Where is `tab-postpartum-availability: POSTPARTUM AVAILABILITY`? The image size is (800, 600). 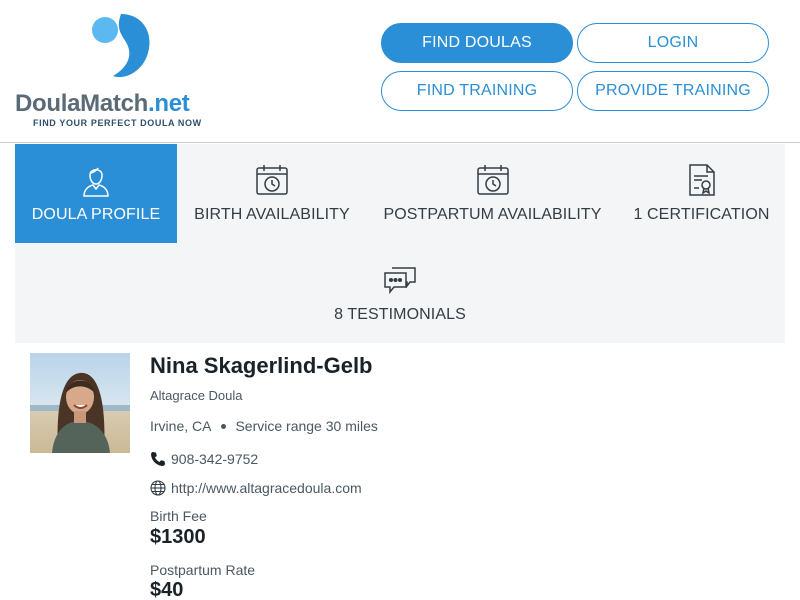
tab-postpartum-availability: POSTPARTUM AVAILABILITY is located at coordinates (492, 193).